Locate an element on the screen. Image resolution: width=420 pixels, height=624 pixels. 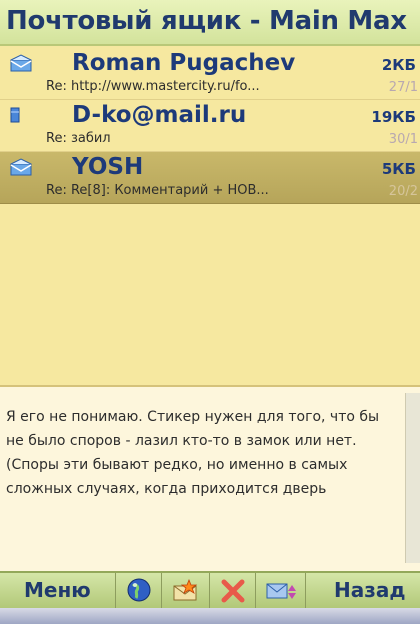
menu-button-label: Меню is located at coordinates (57, 590).